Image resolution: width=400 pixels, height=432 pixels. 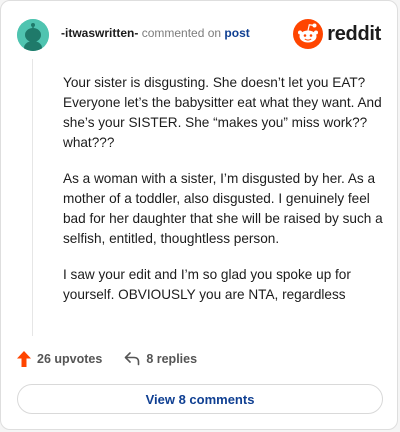 I want to click on user-avatar, so click(x=33, y=35).